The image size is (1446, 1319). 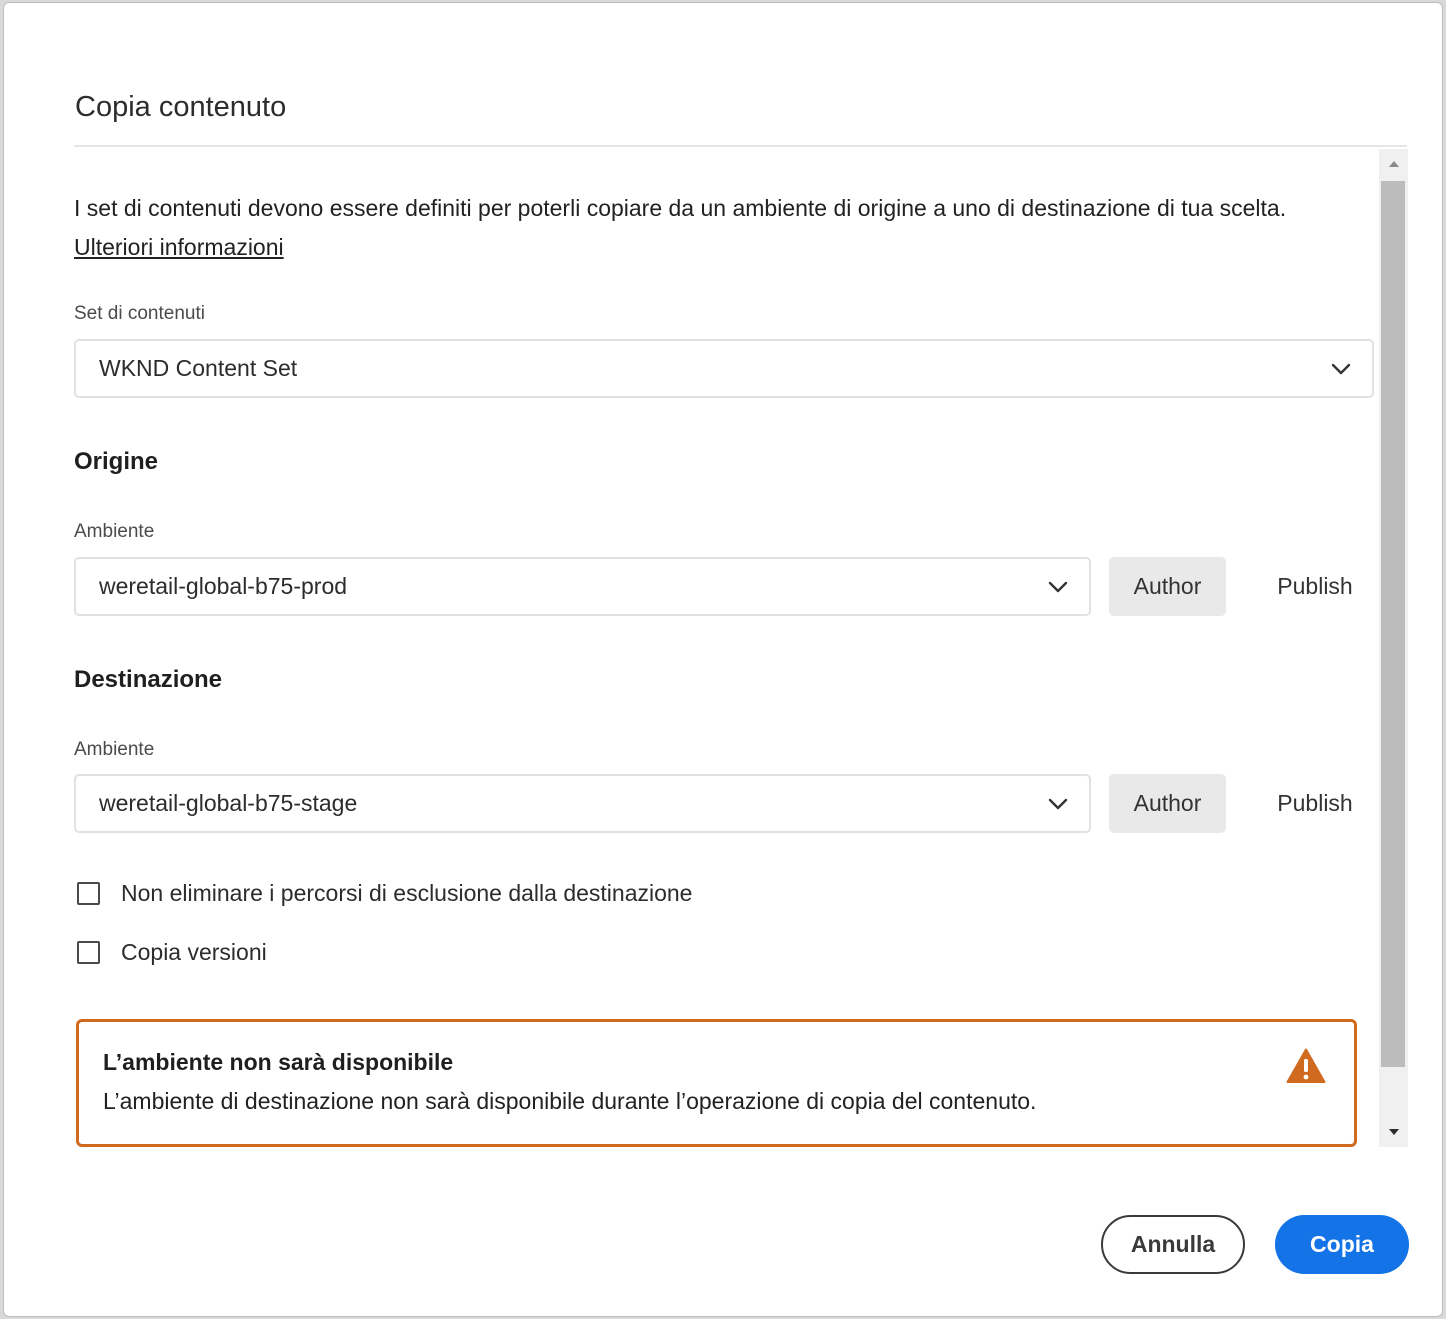 What do you see at coordinates (740, 146) in the screenshot?
I see `title-divider` at bounding box center [740, 146].